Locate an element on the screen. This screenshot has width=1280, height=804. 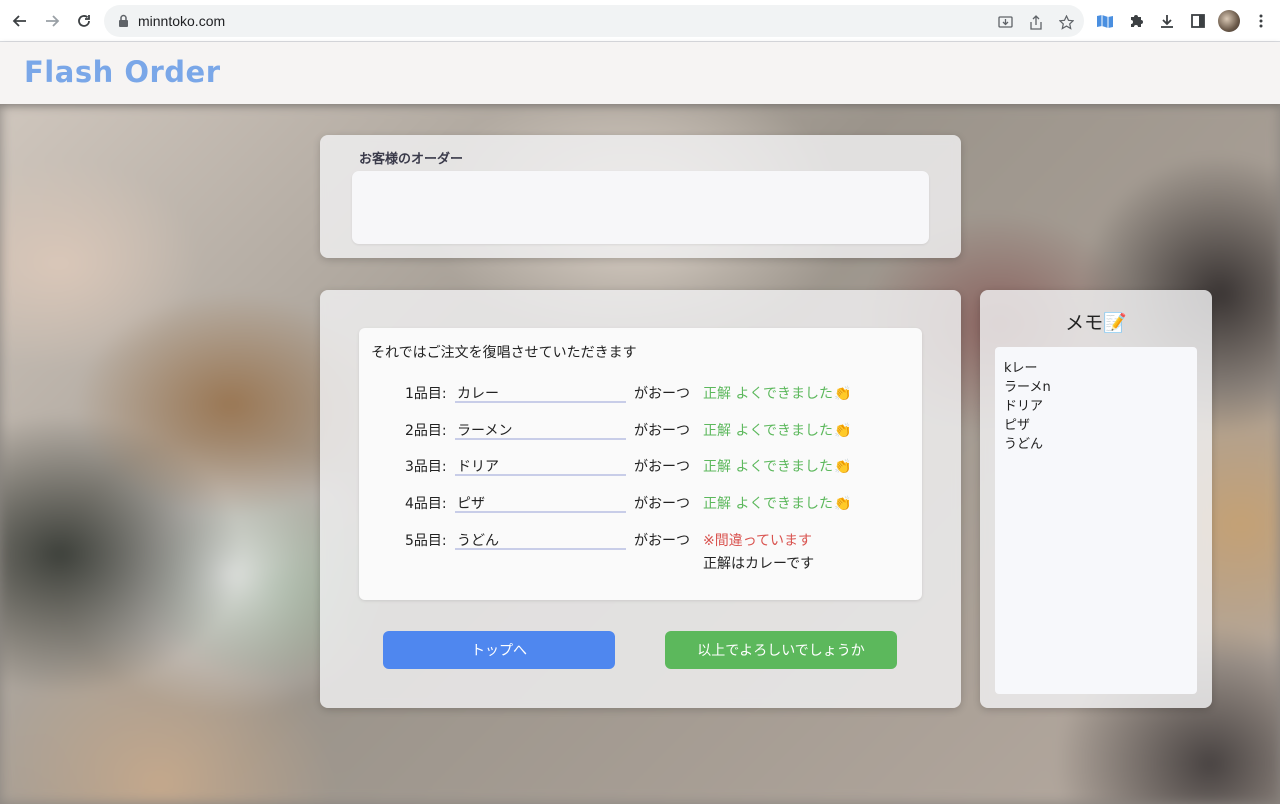
lock-icon is located at coordinates (123, 21).